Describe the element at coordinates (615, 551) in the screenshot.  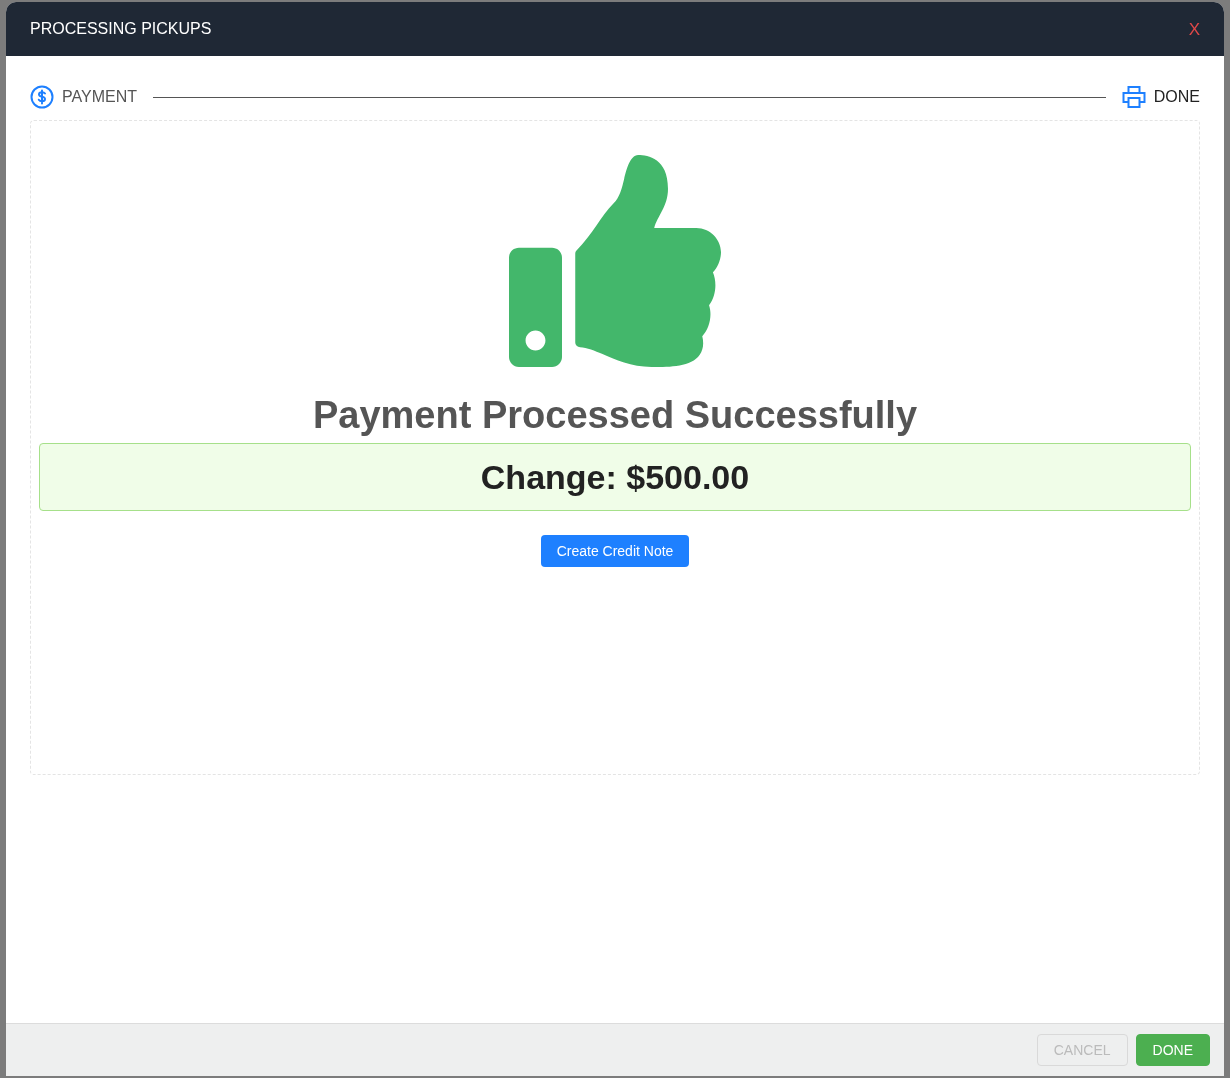
I see `create-credit-note-button: Create Credit Note` at that location.